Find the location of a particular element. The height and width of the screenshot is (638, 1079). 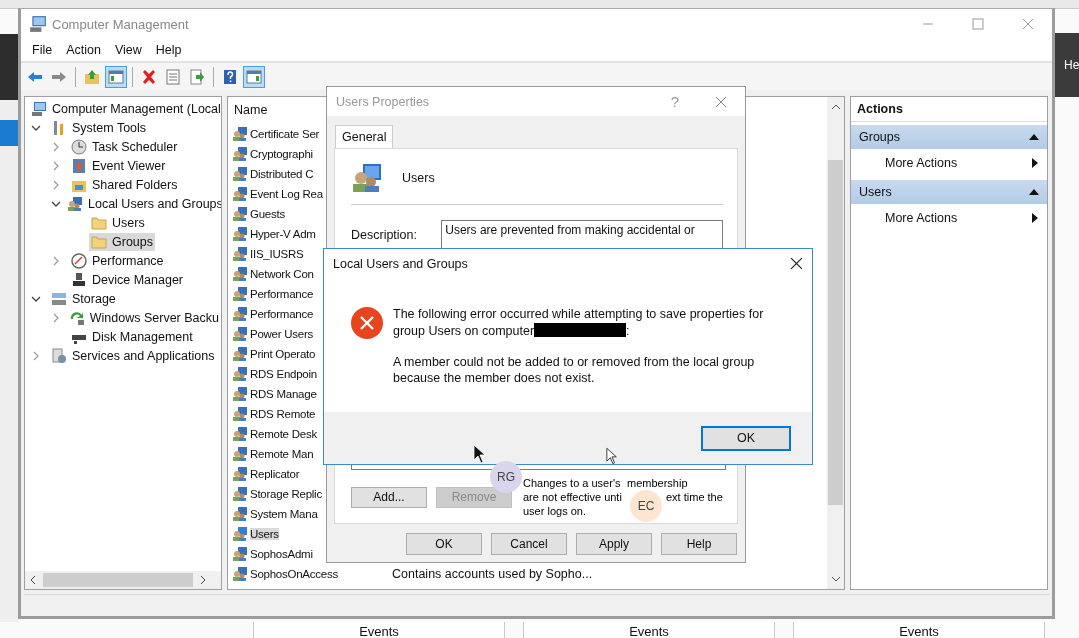

group-item: Replicator is located at coordinates (307, 473).